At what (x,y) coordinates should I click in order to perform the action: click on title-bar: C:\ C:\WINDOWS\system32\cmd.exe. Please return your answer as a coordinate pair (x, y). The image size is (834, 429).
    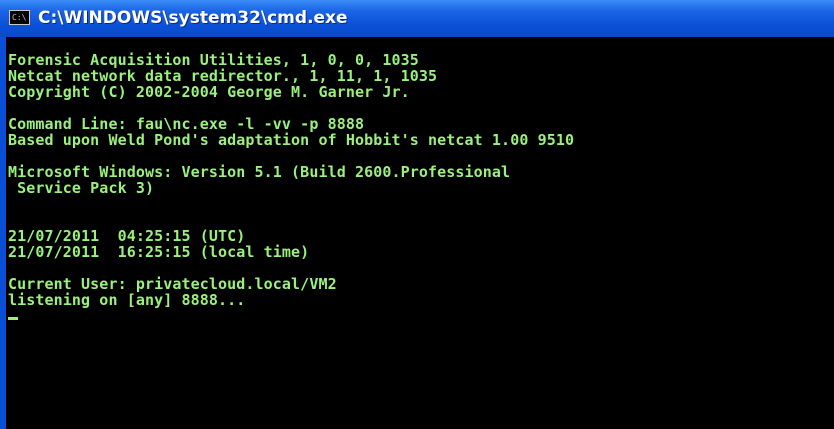
    Looking at the image, I should click on (417, 18).